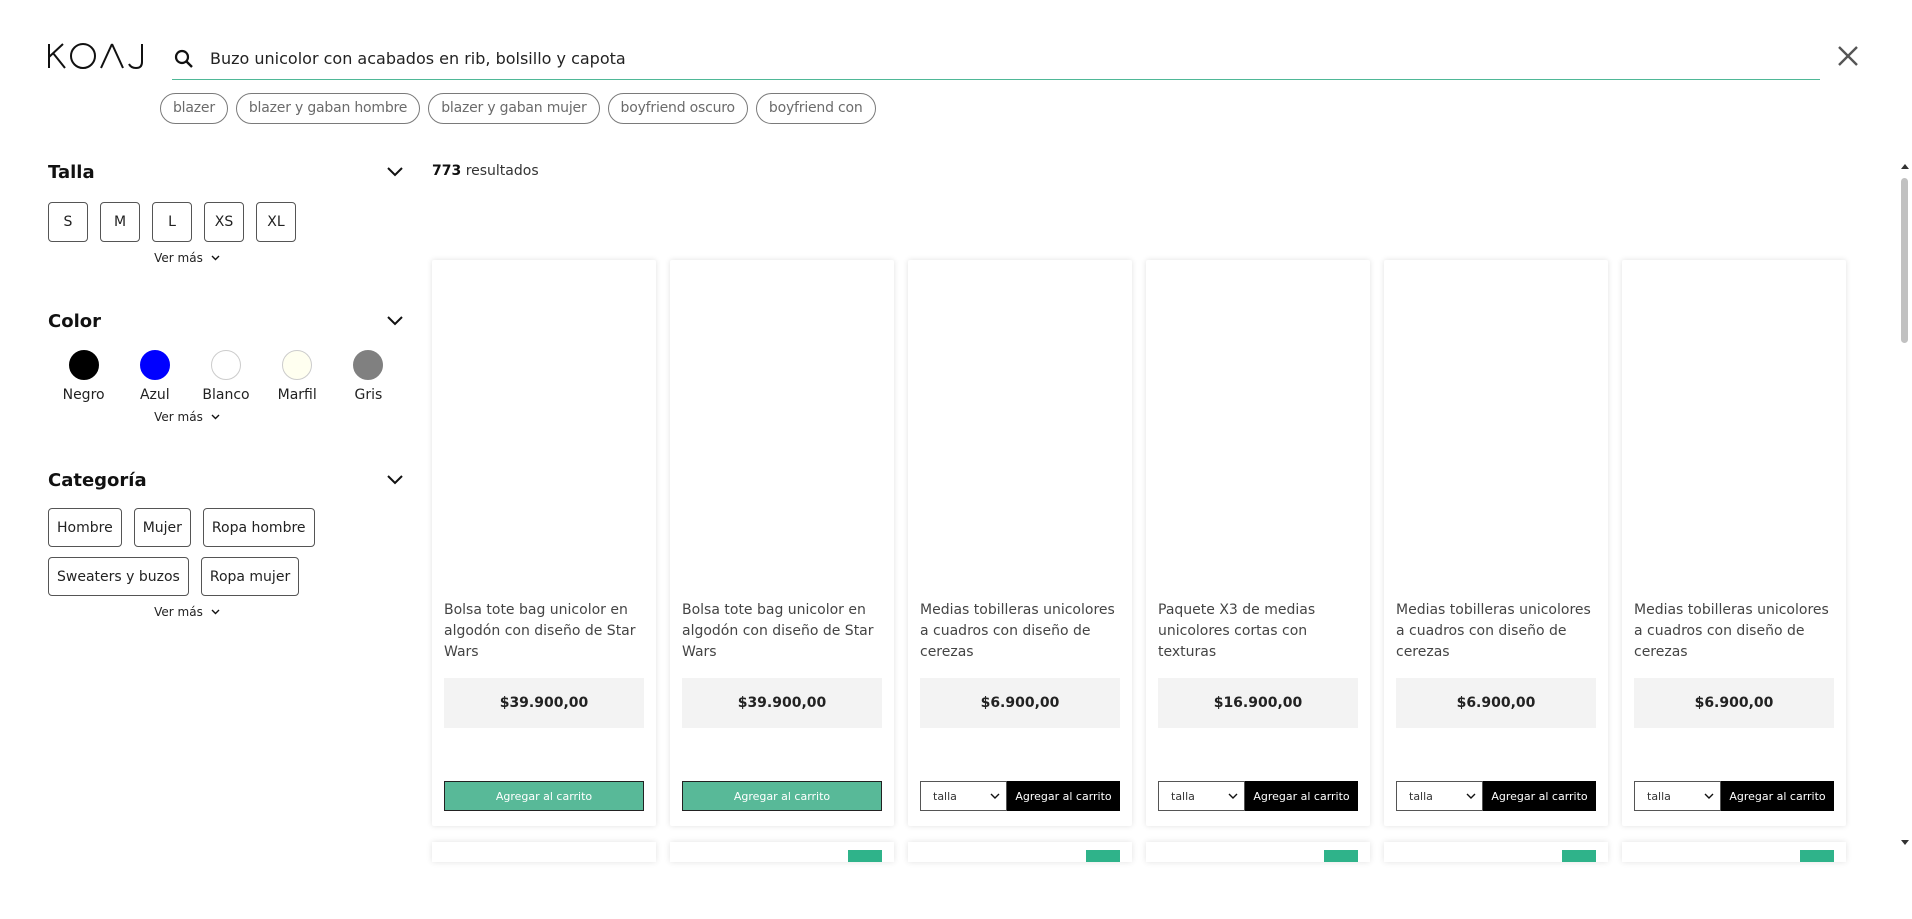 This screenshot has width=1912, height=919. Describe the element at coordinates (226, 321) in the screenshot. I see `filter-color-header: Color` at that location.